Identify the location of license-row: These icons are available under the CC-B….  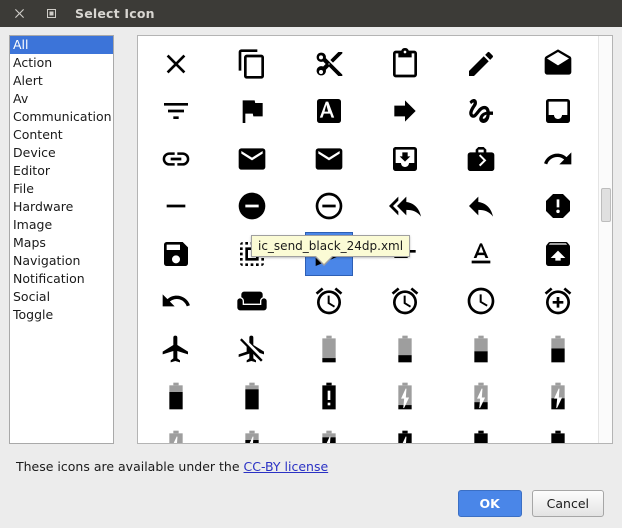
(311, 466).